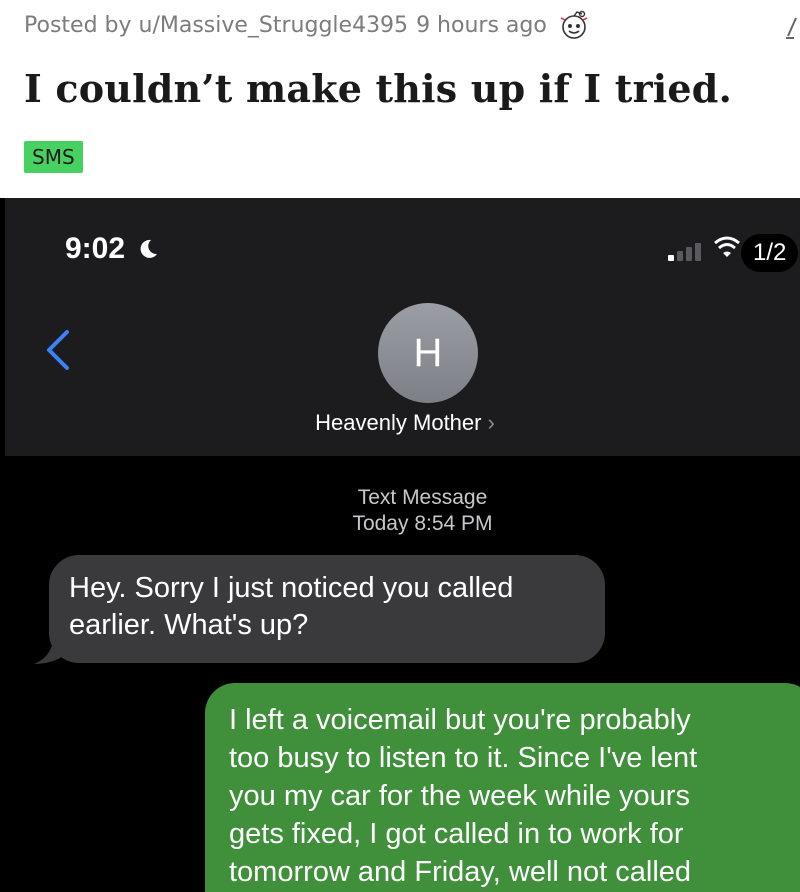 This screenshot has height=892, width=800. Describe the element at coordinates (456, 834) in the screenshot. I see `message-line: gets fixed, I got called in to work for` at that location.